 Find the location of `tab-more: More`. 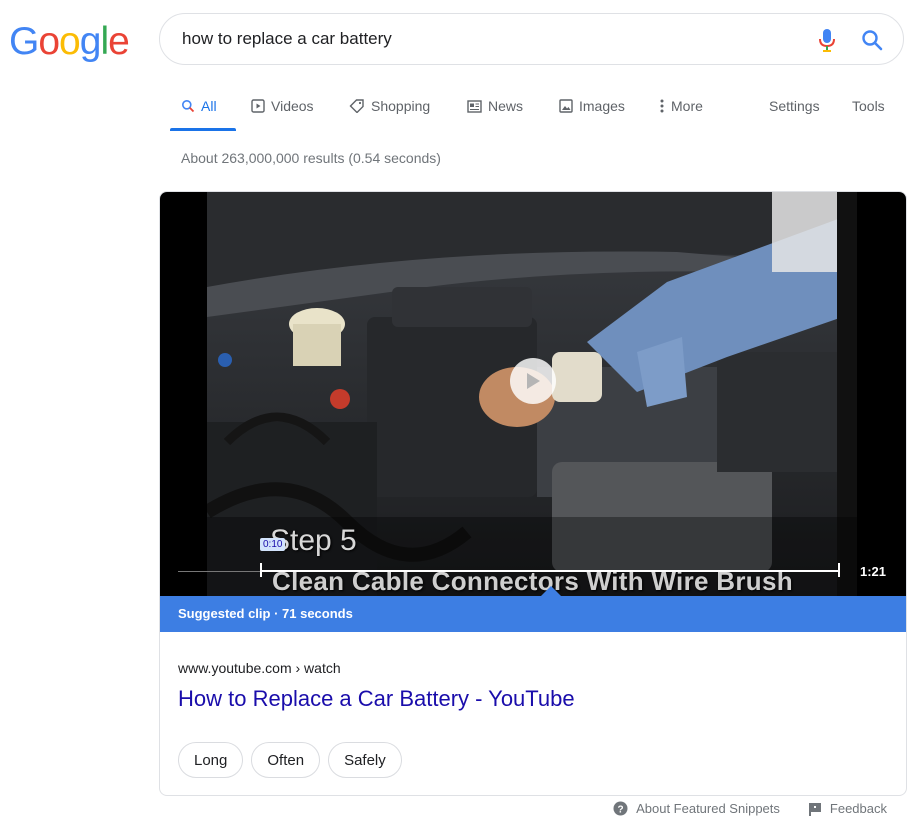

tab-more: More is located at coordinates (681, 106).